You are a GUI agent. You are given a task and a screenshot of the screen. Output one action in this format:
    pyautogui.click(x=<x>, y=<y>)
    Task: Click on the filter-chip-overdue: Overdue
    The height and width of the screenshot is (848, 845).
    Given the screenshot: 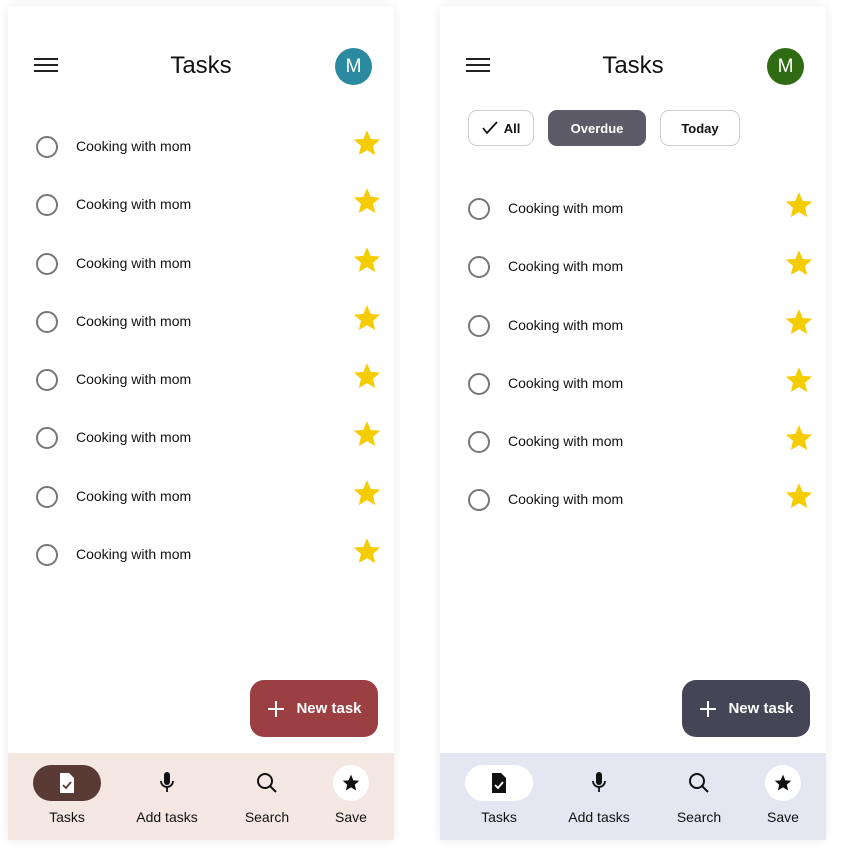 What is the action you would take?
    pyautogui.click(x=597, y=128)
    